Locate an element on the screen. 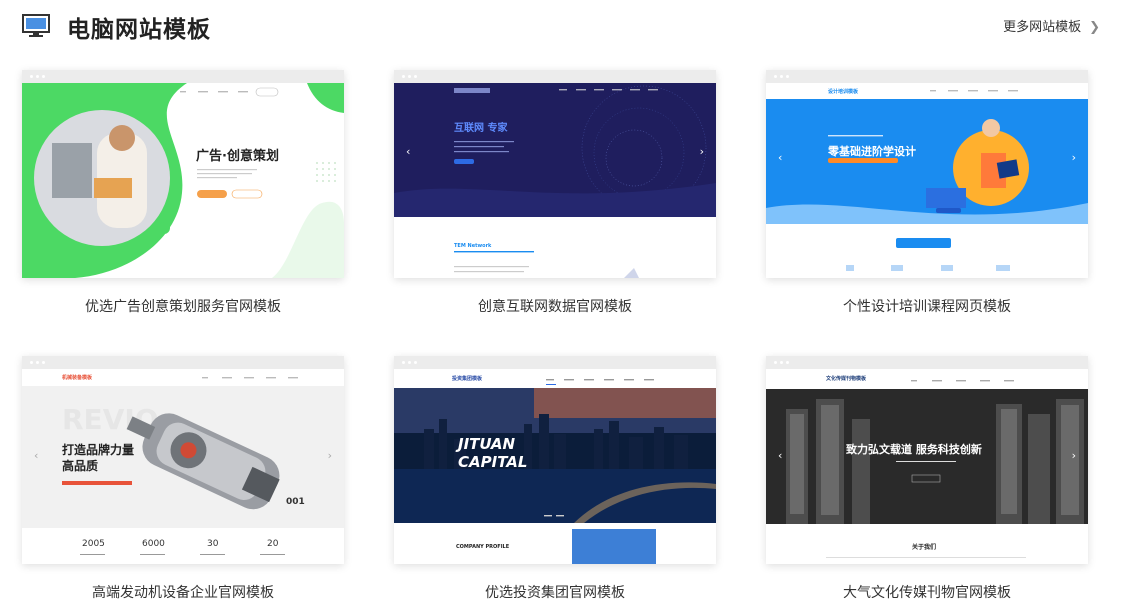 This screenshot has width=1130, height=614. feature-number: 001 is located at coordinates (295, 502).